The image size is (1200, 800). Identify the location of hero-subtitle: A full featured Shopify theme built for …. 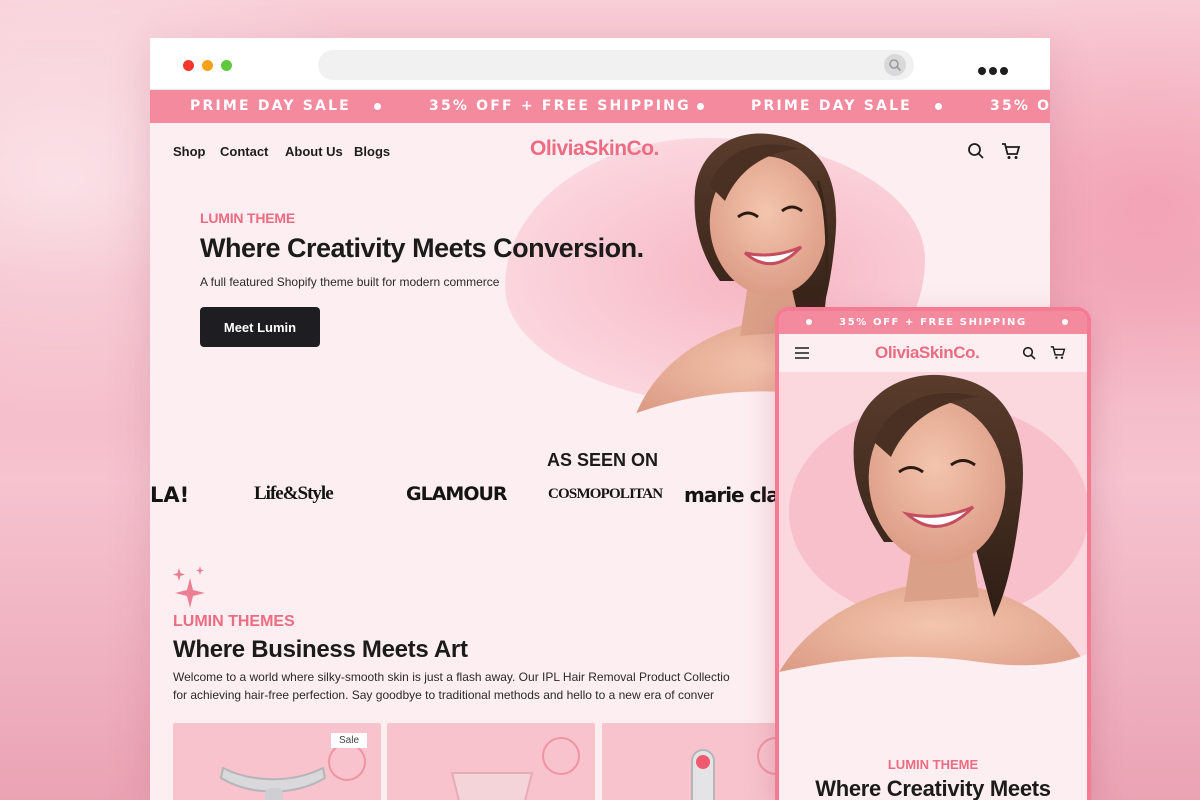
(350, 282).